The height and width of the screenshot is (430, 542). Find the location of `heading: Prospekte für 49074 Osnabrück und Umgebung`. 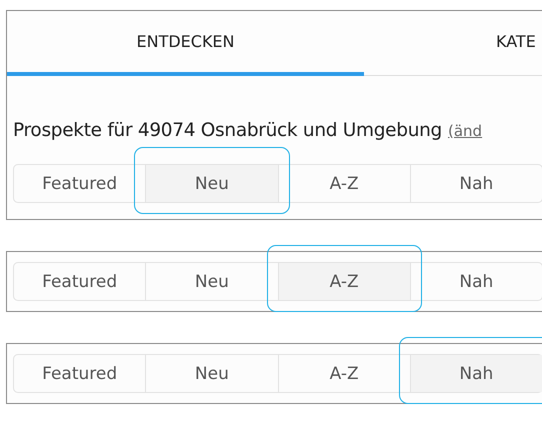

heading: Prospekte für 49074 Osnabrück und Umgebung is located at coordinates (227, 130).